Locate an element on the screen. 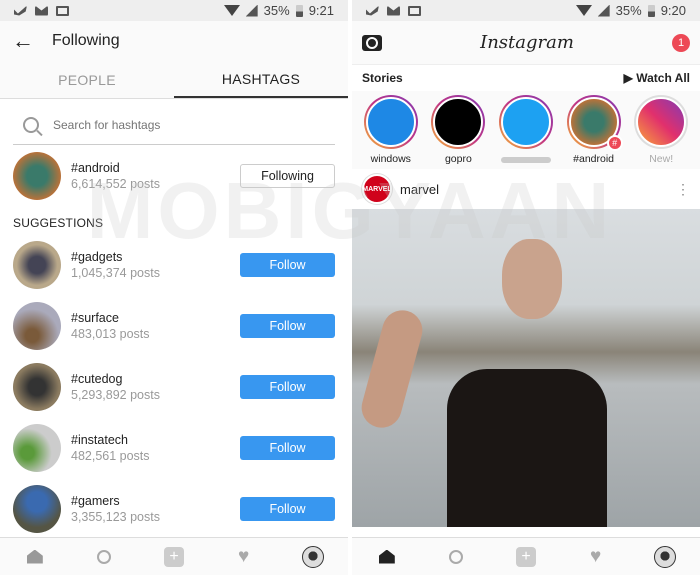 The height and width of the screenshot is (575, 700). story-item is located at coordinates (526, 132).